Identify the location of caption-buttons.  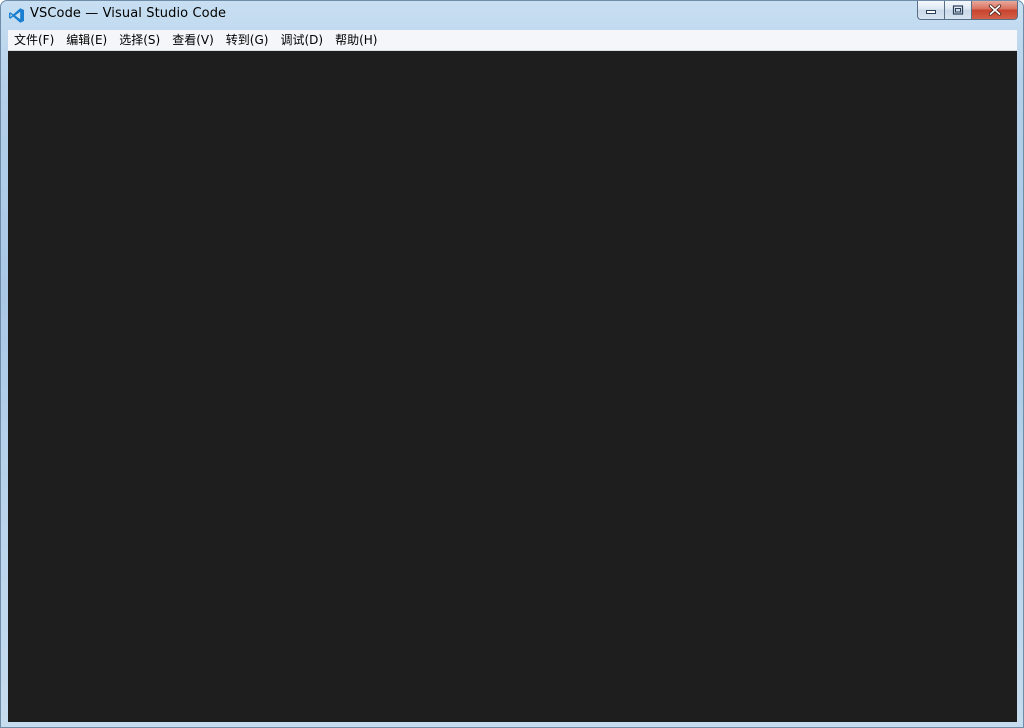
(967, 11).